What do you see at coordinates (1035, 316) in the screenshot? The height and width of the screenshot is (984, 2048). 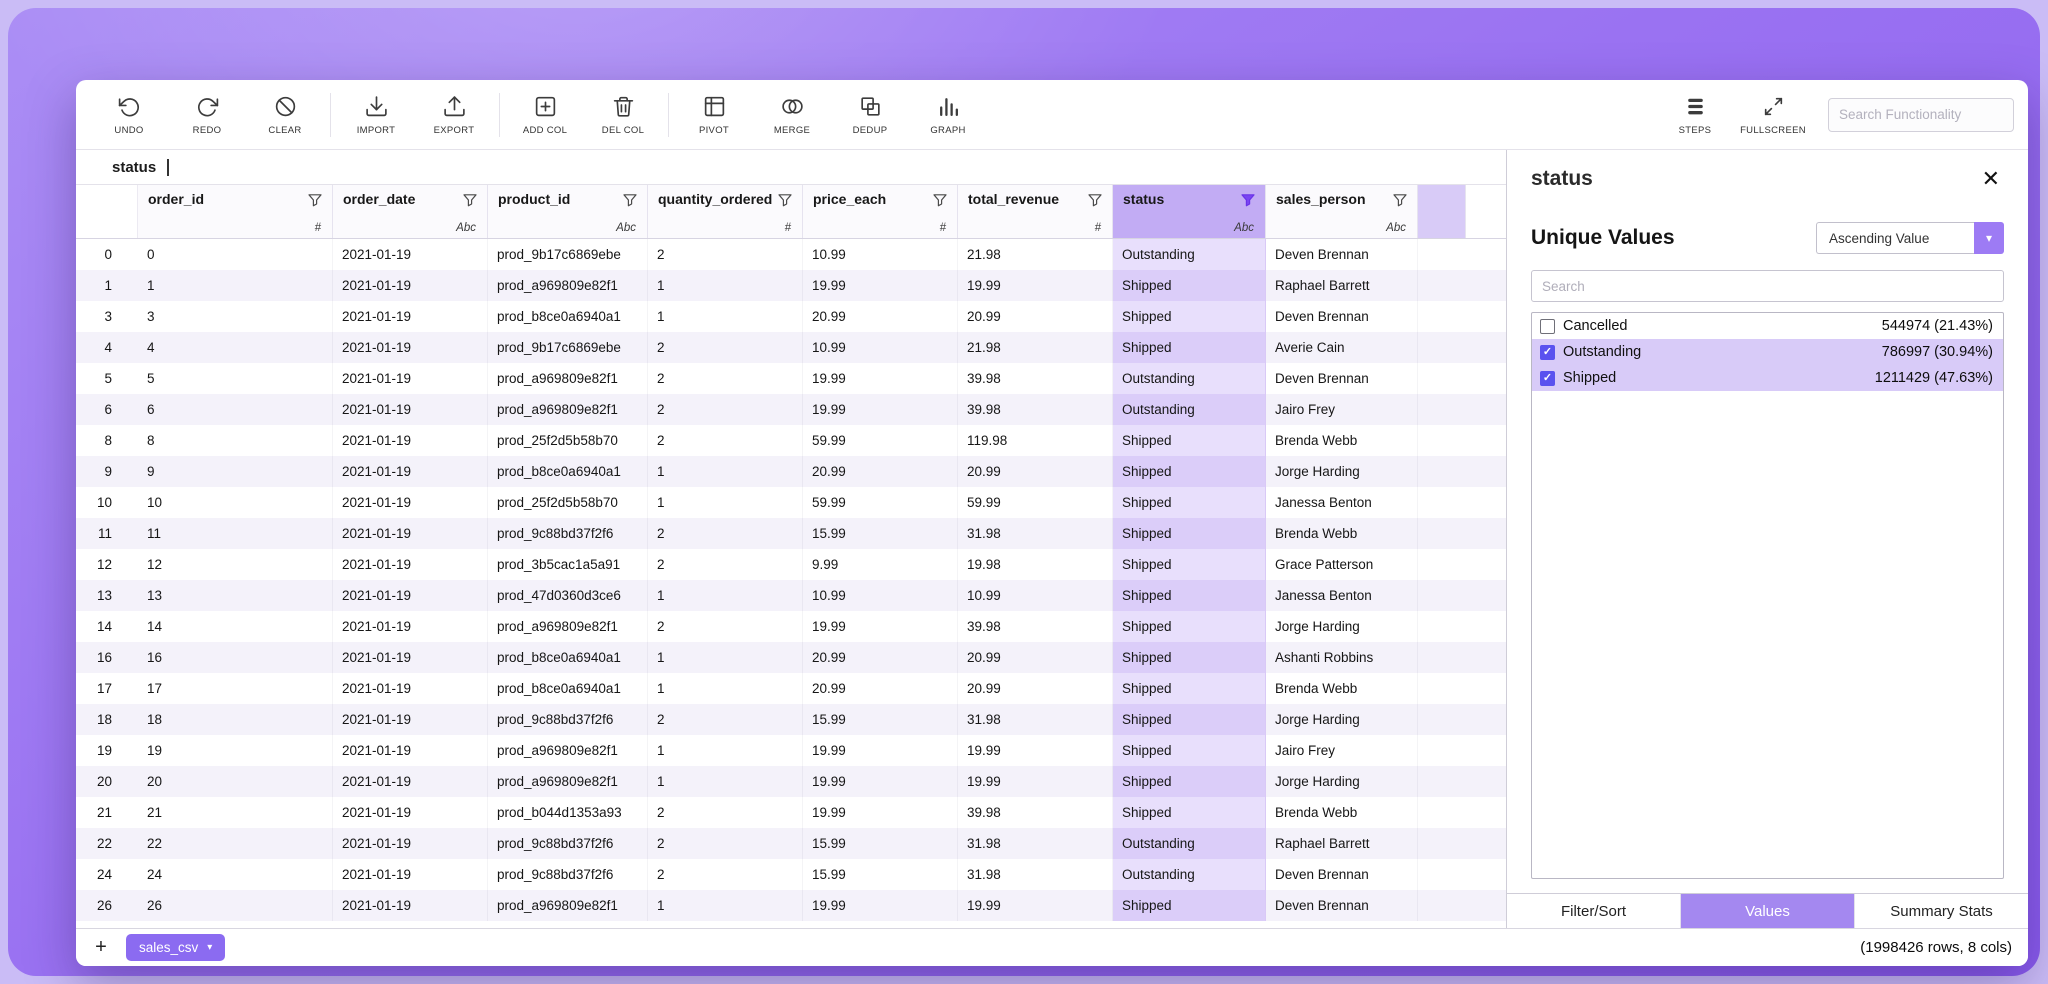 I see `cell-total_revenue: 20.99` at bounding box center [1035, 316].